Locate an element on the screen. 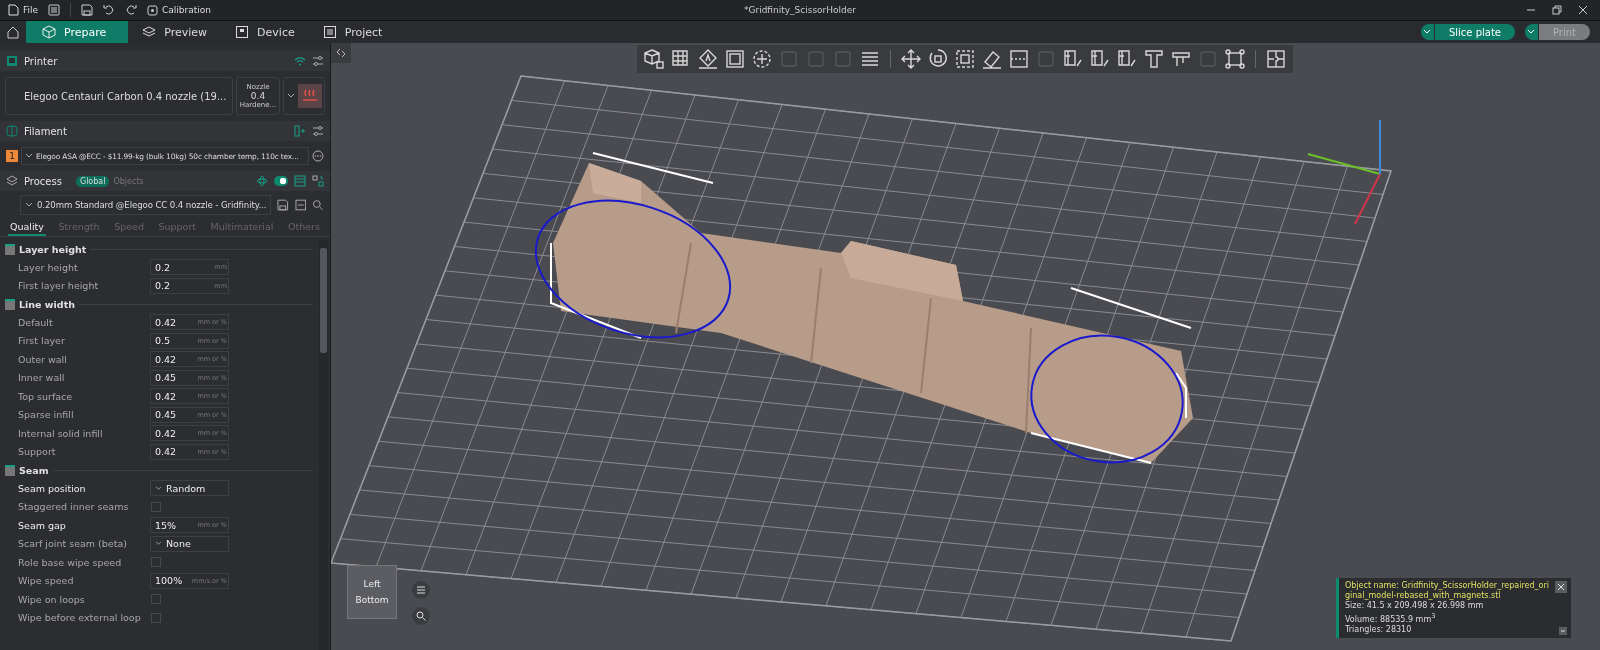 This screenshot has height=650, width=1600. redo-icon is located at coordinates (131, 10).